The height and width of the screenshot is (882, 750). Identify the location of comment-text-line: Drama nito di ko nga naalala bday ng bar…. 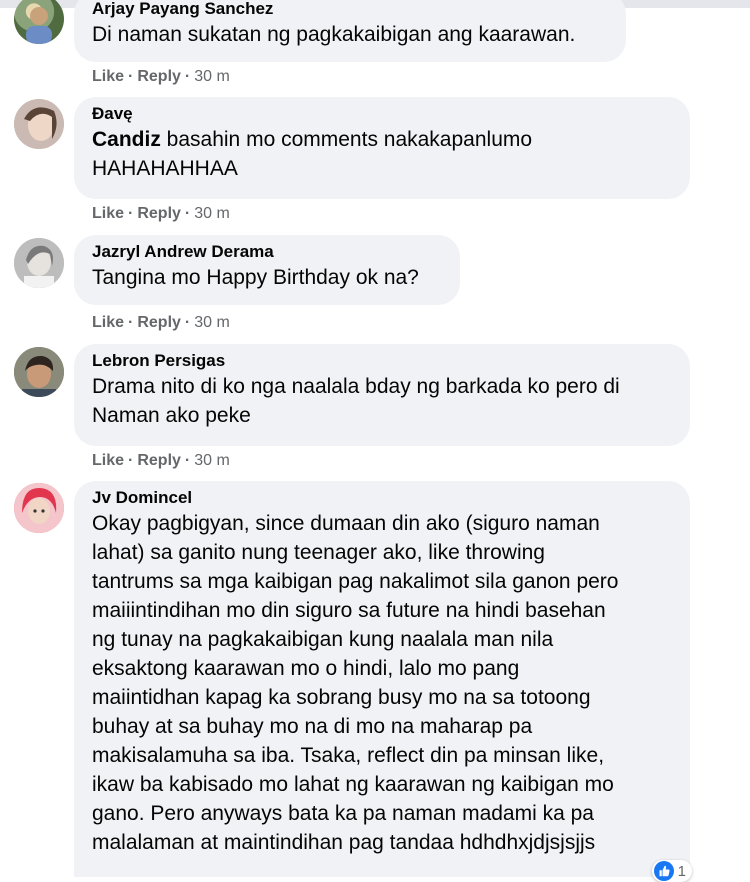
(356, 386).